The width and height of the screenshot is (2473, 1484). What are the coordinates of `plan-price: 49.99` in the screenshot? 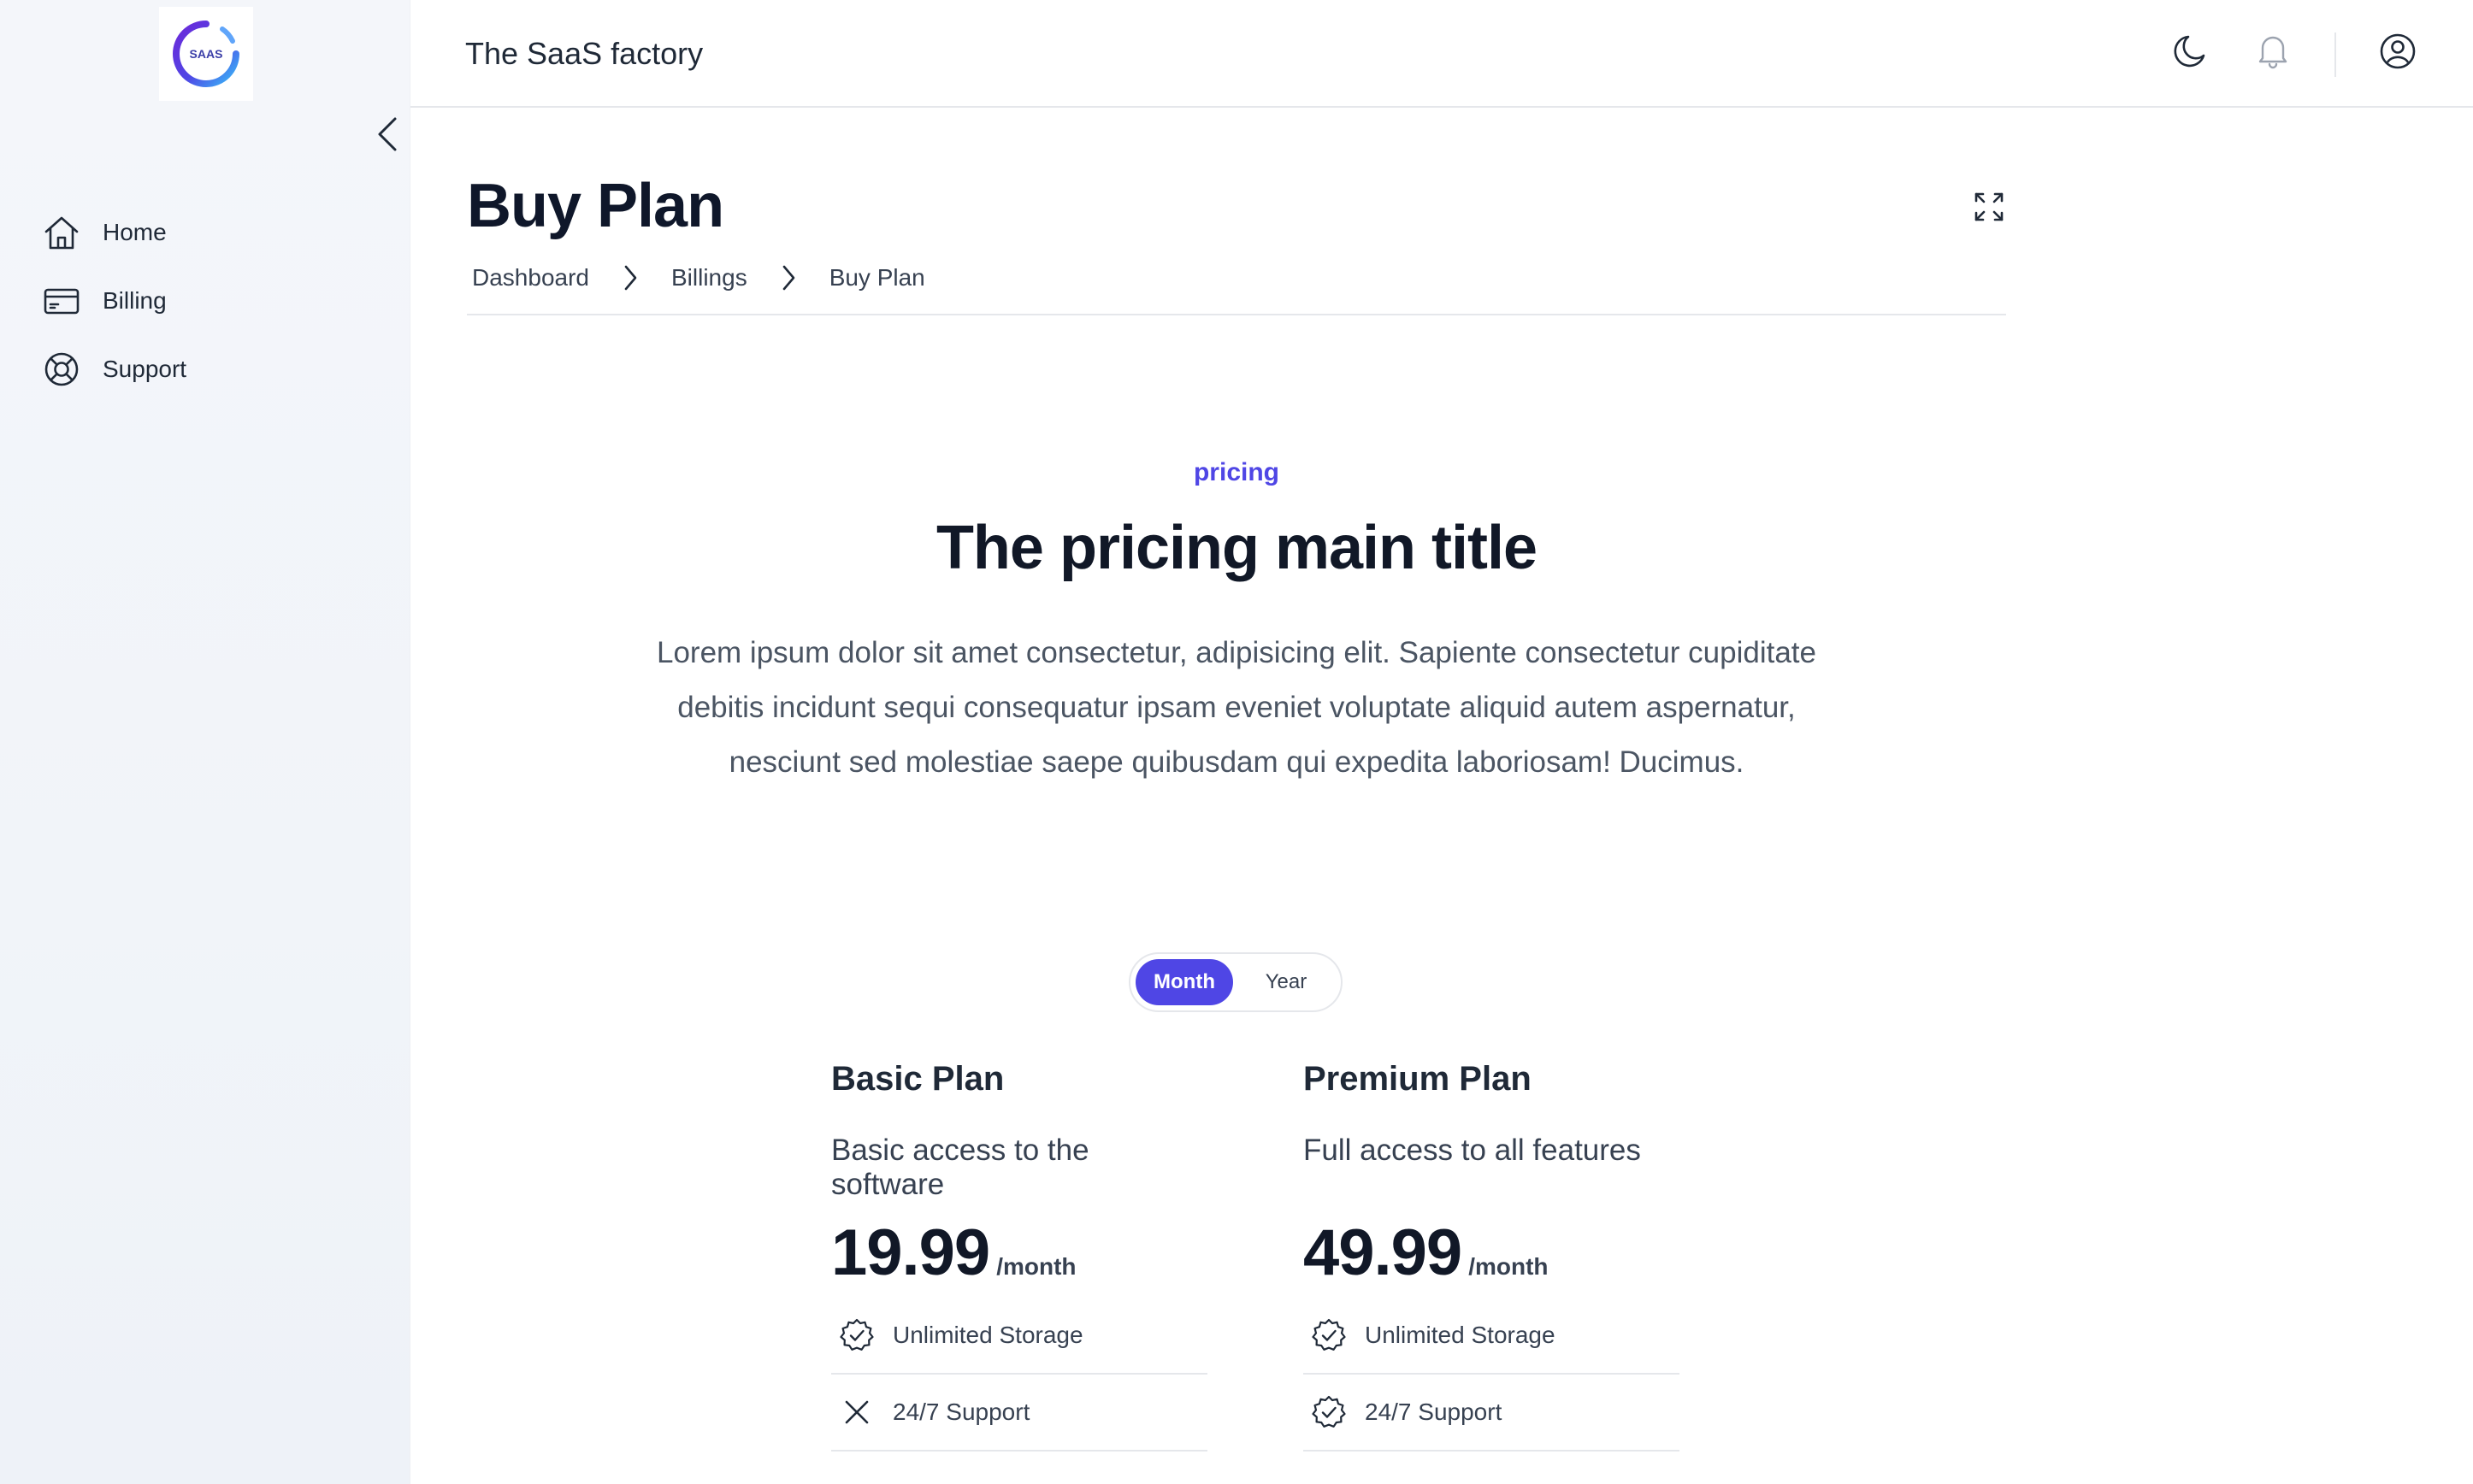 It's located at (1382, 1252).